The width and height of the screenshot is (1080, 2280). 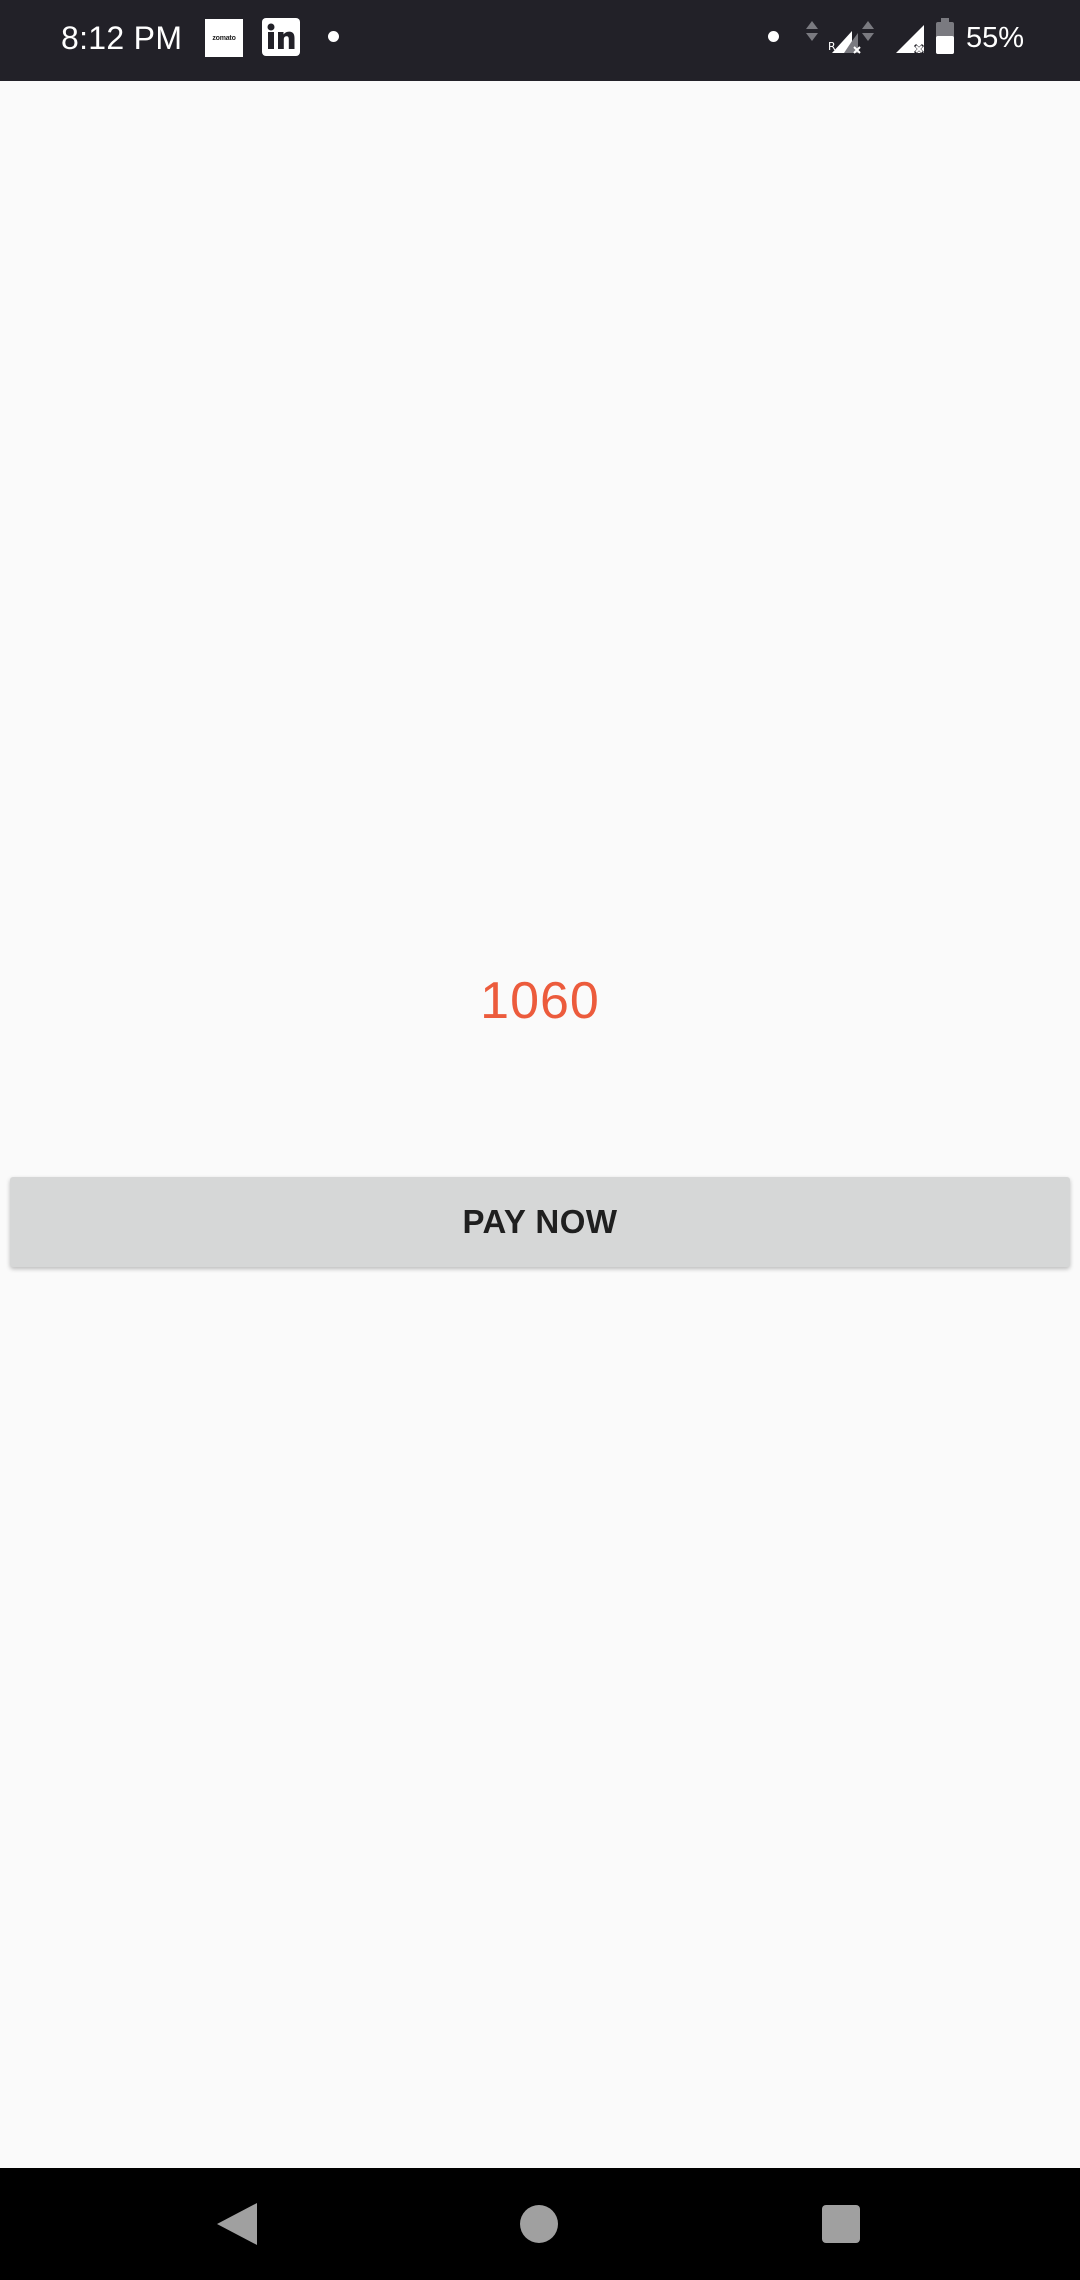 I want to click on signal-roaming-icon: R, so click(x=840, y=37).